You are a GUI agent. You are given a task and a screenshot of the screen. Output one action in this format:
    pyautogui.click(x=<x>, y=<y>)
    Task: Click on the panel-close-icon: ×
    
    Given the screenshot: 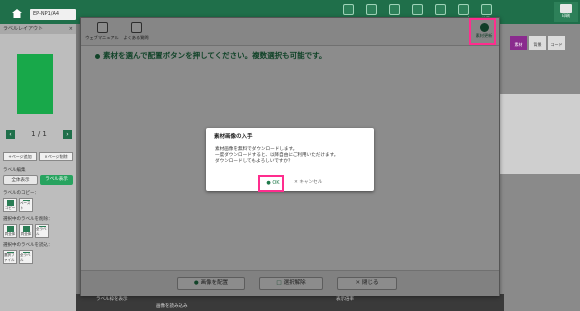 What is the action you would take?
    pyautogui.click(x=71, y=29)
    